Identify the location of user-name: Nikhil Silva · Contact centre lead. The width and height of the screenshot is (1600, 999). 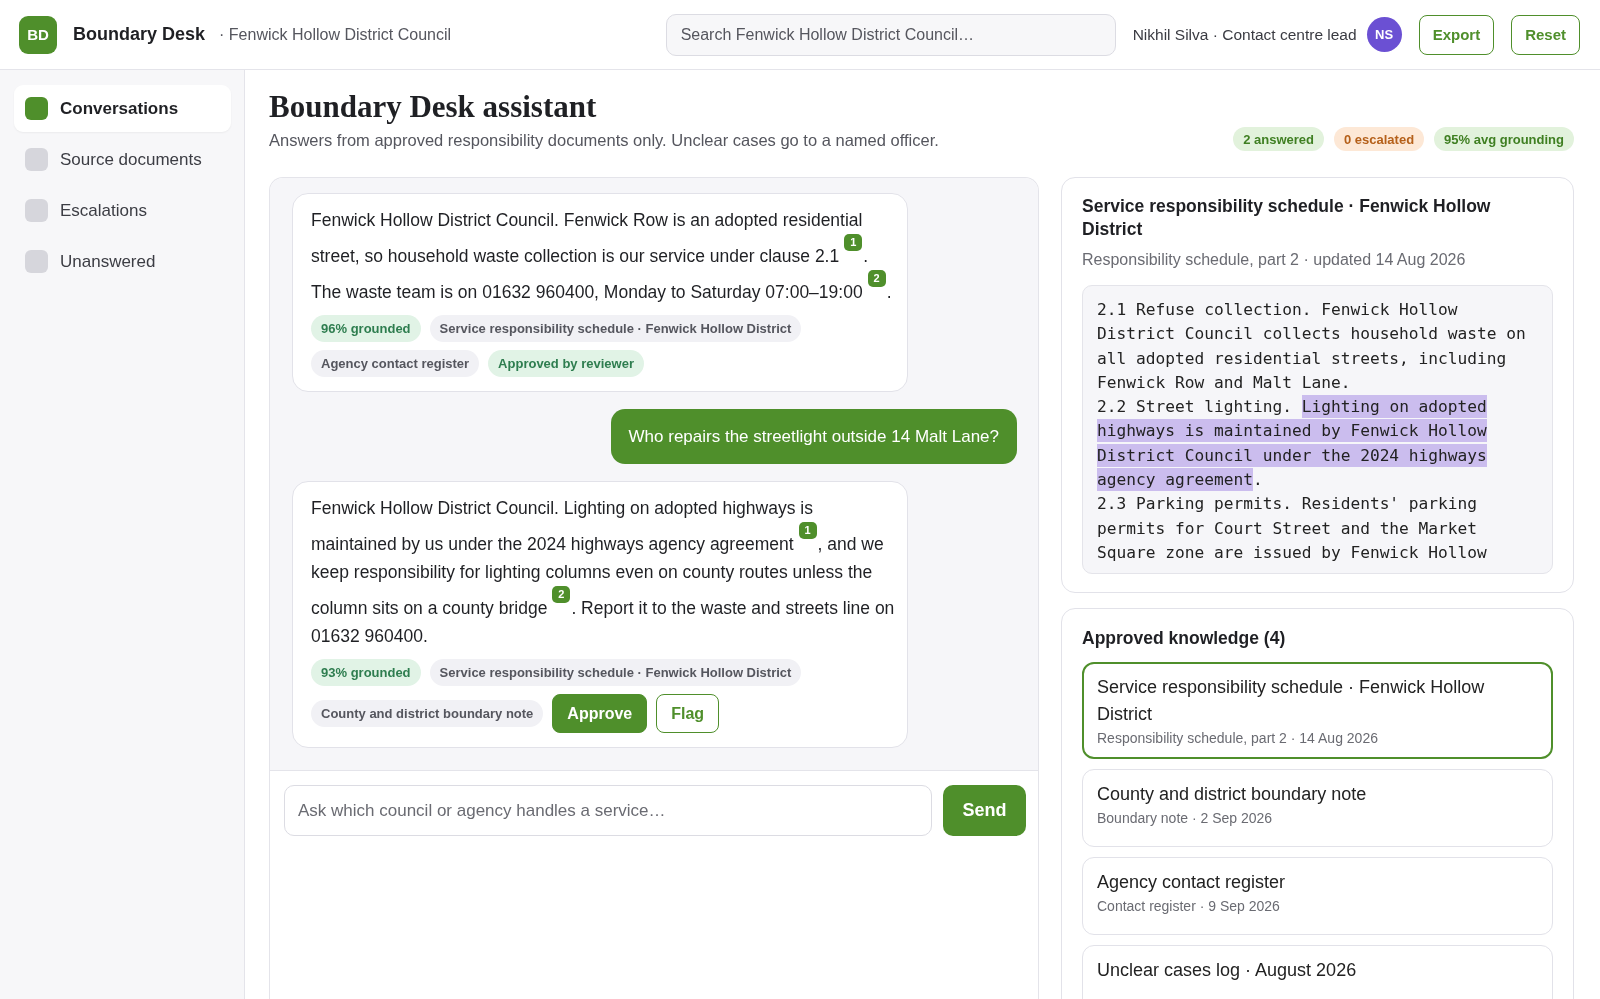
(1244, 34).